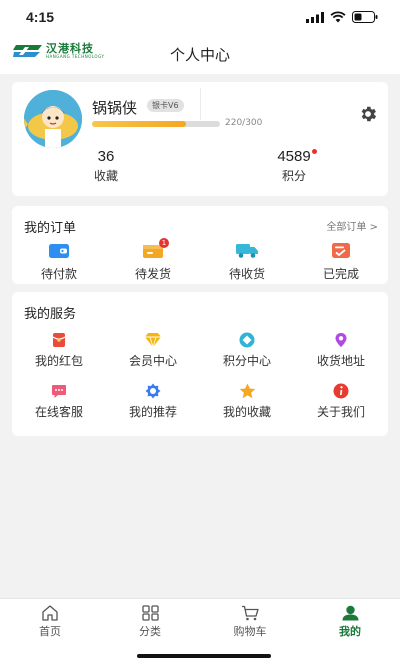  What do you see at coordinates (58, 274) in the screenshot?
I see `order-item-label: 待付款` at bounding box center [58, 274].